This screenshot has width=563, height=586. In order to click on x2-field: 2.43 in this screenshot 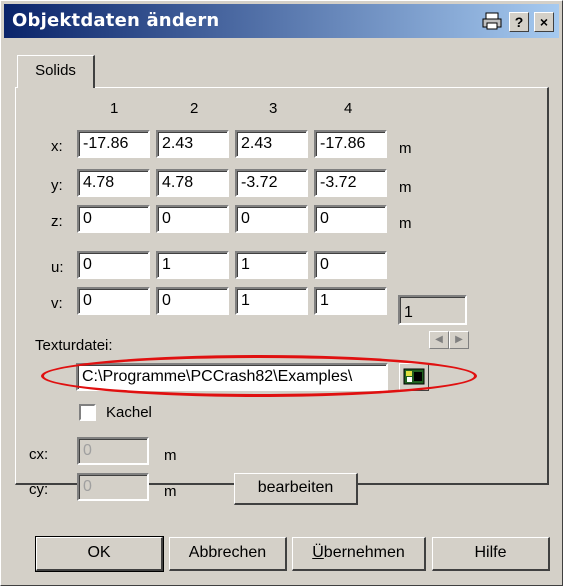, I will do `click(192, 144)`.